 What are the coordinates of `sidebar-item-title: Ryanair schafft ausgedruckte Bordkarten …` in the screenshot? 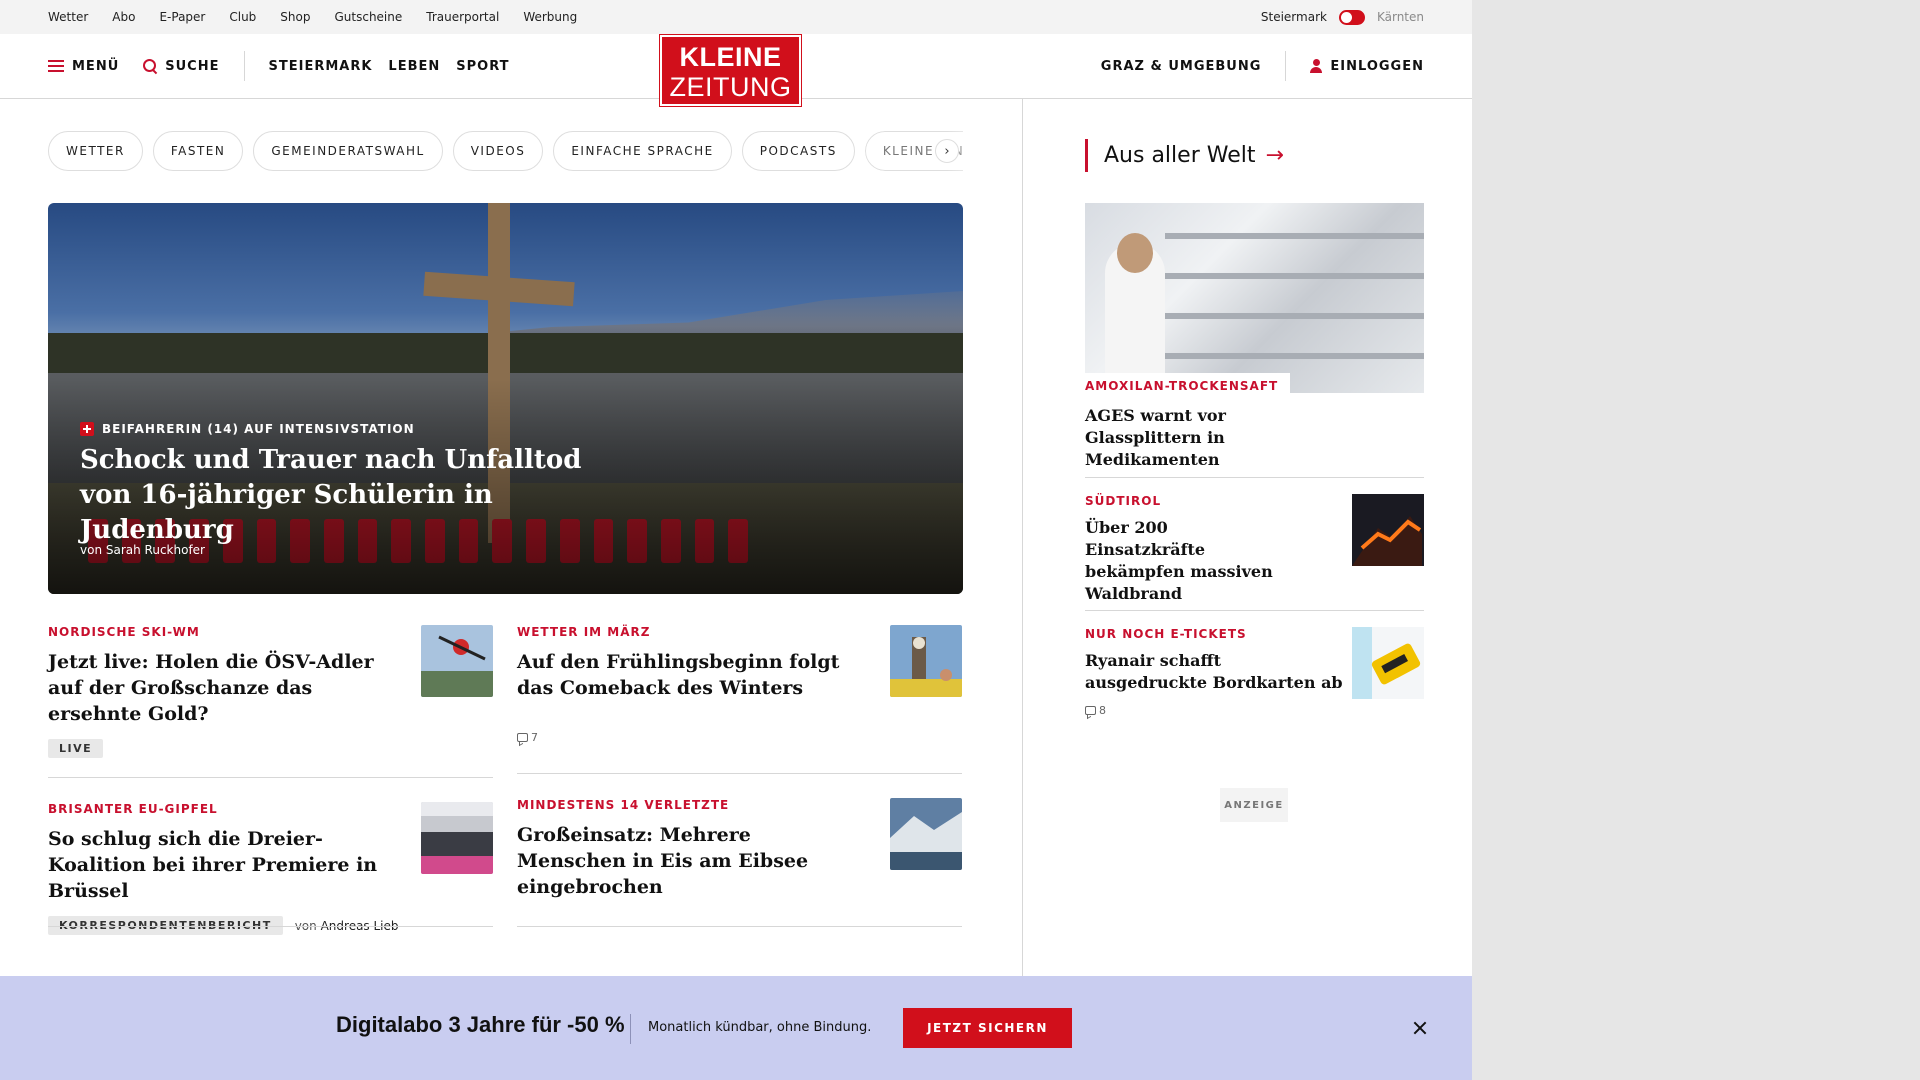 It's located at (1215, 672).